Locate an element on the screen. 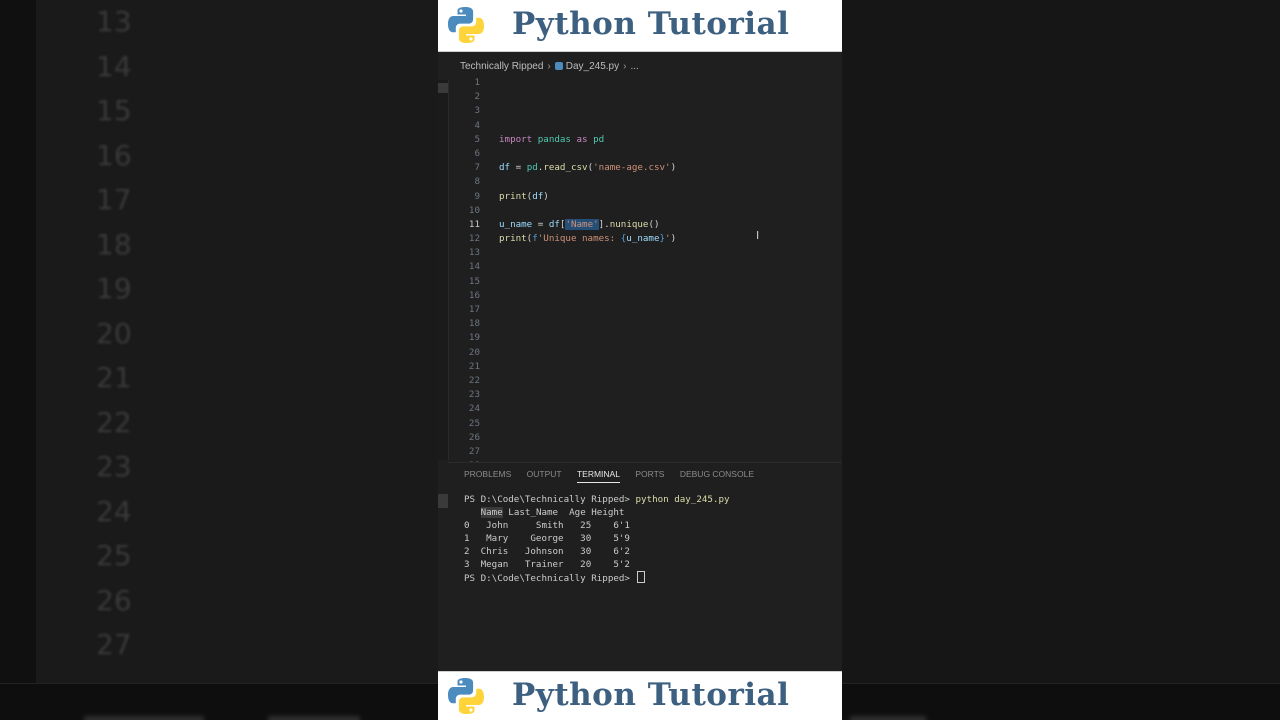 The width and height of the screenshot is (1280, 720). code-line: 22 is located at coordinates (648, 381).